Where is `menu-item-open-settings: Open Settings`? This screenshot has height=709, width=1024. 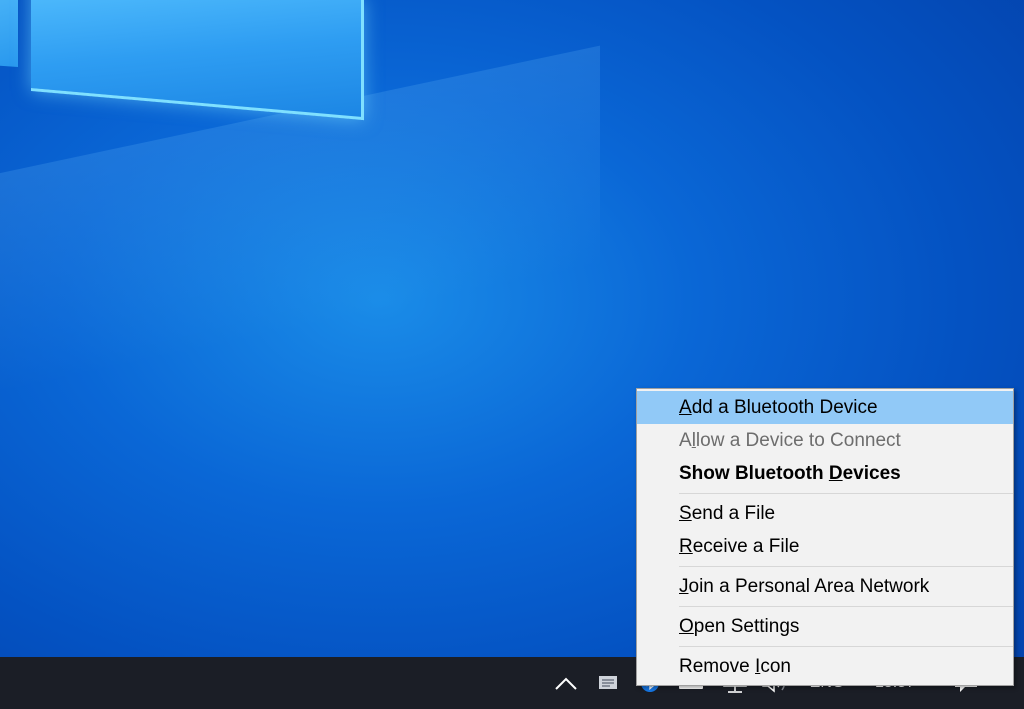 menu-item-open-settings: Open Settings is located at coordinates (825, 626).